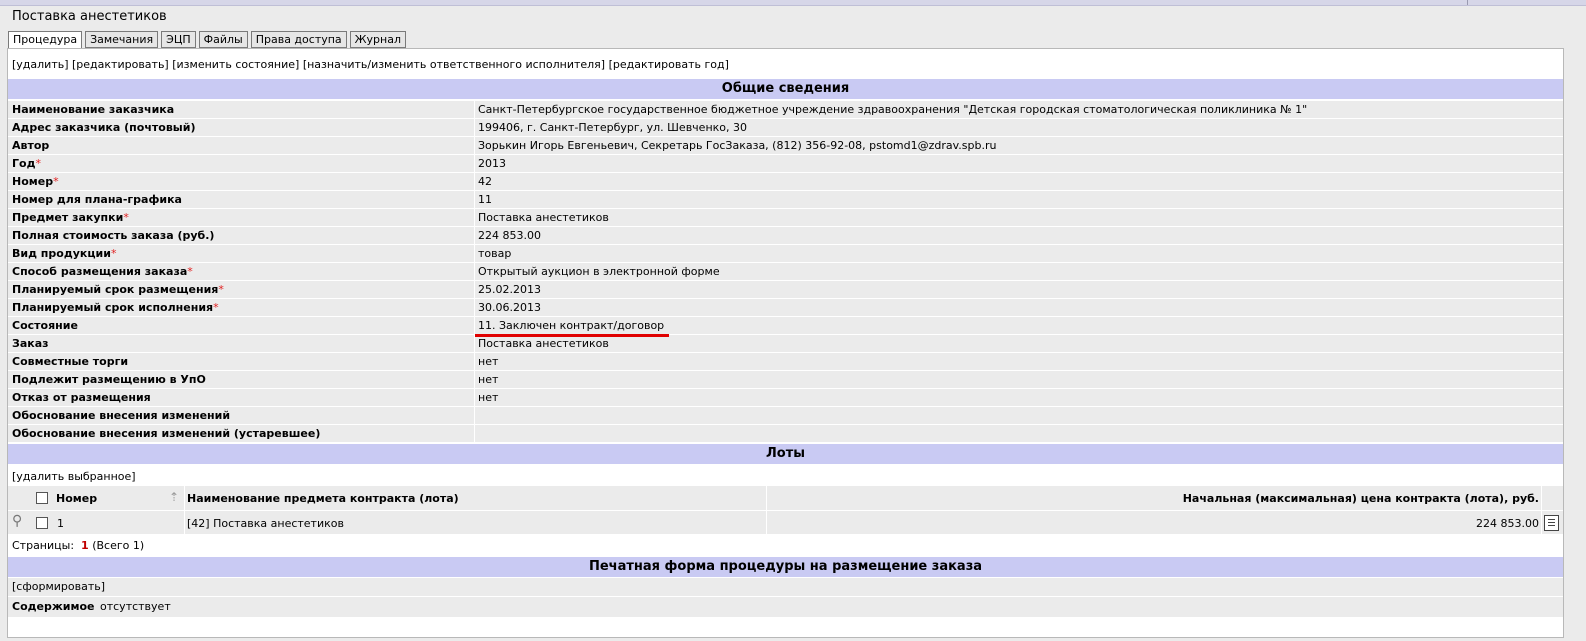  Describe the element at coordinates (785, 307) in the screenshot. I see `info-row: Планируемый срок исполнения* 30.06.2013` at that location.